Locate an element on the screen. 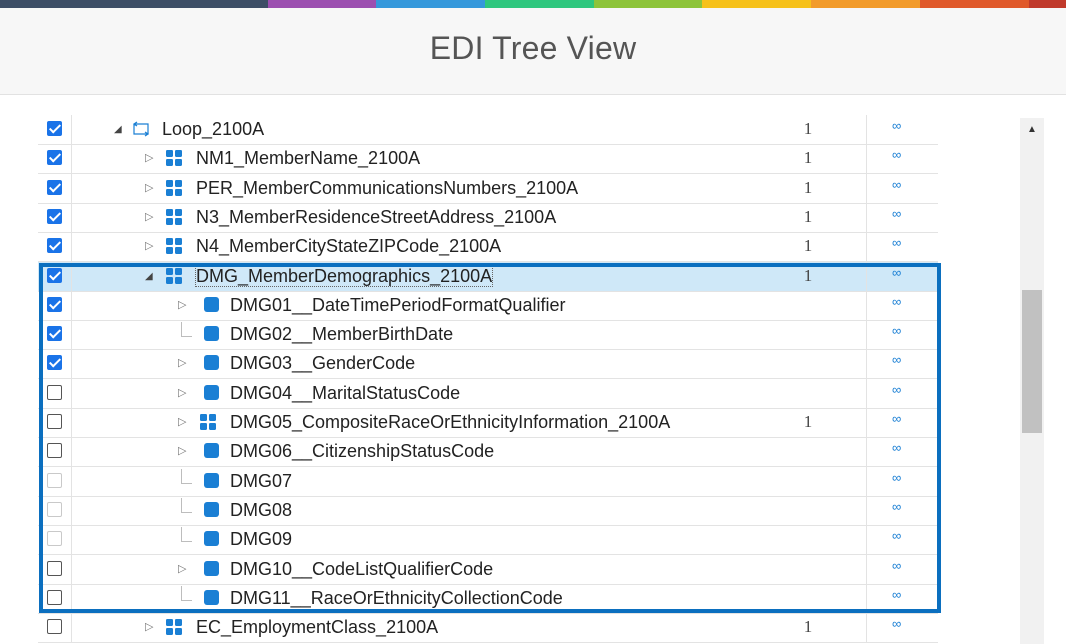 Image resolution: width=1066 pixels, height=644 pixels. tree-row: ▷ DMG10__CodeListQualifierCode ∞ is located at coordinates (488, 569).